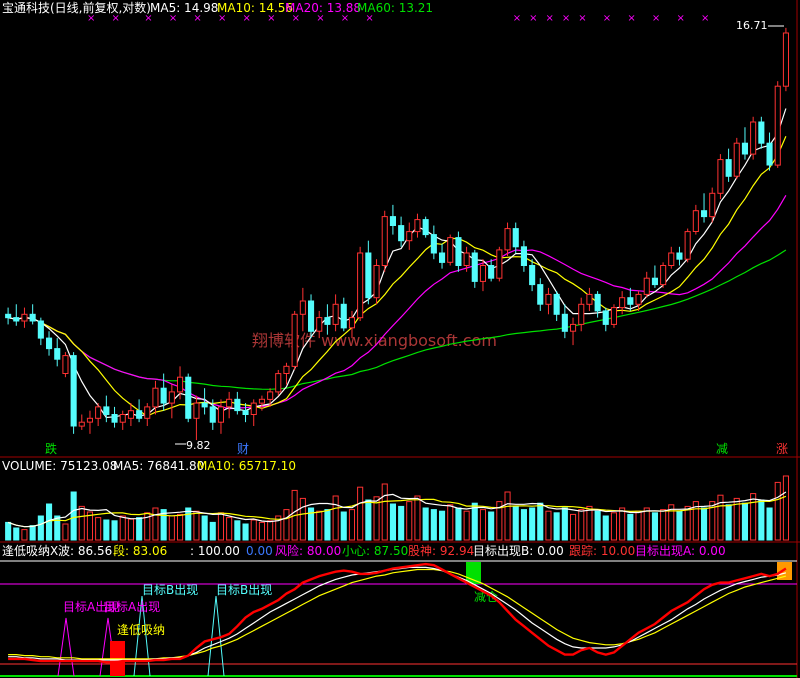  I want to click on indicator-careful: 小心: 87.50, so click(375, 551).